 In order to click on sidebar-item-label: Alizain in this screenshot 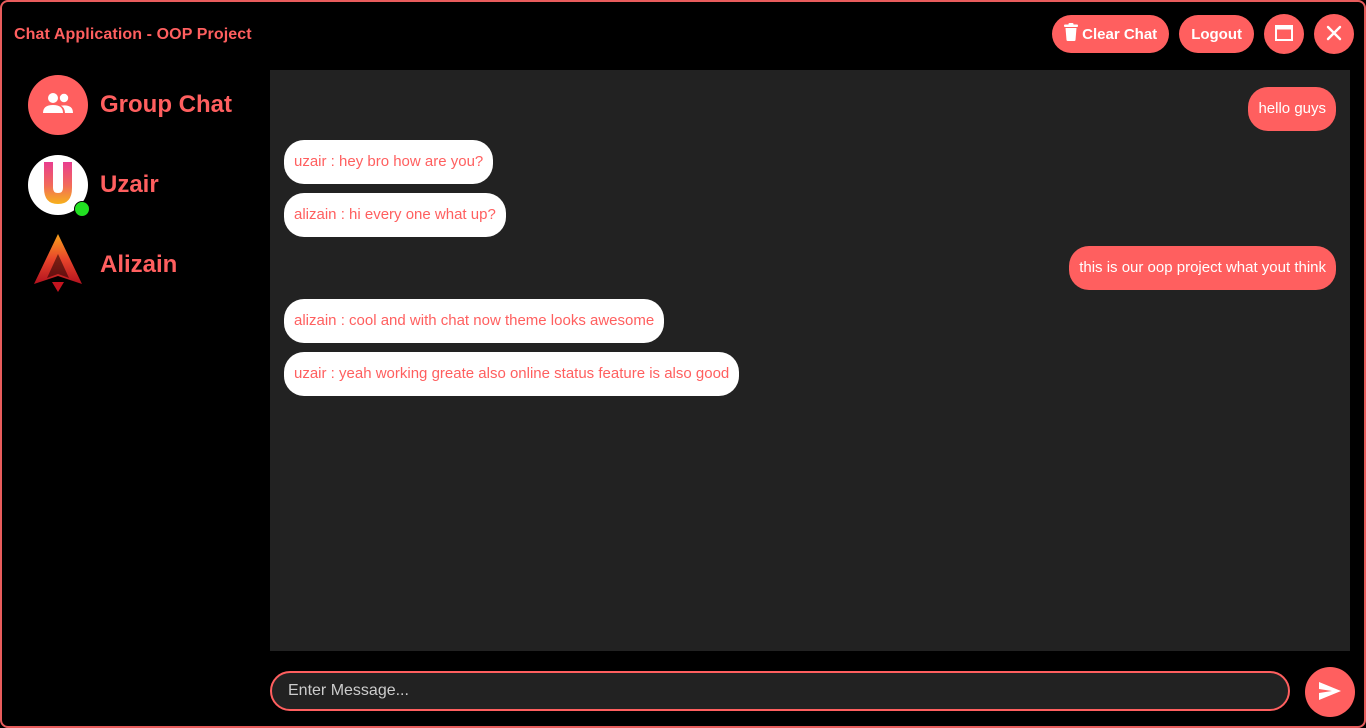, I will do `click(139, 264)`.